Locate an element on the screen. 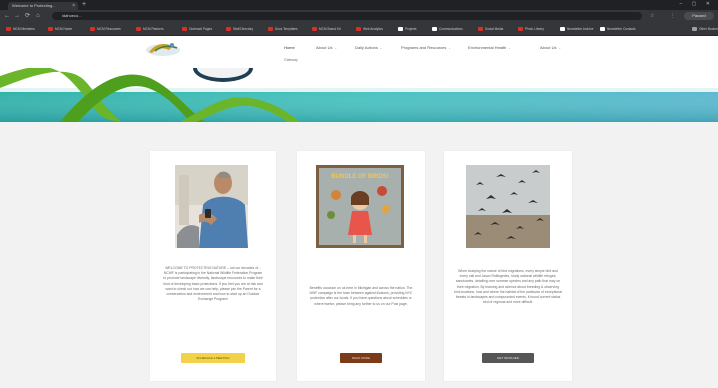 This screenshot has height=388, width=718. forward-icon: → is located at coordinates (17, 16).